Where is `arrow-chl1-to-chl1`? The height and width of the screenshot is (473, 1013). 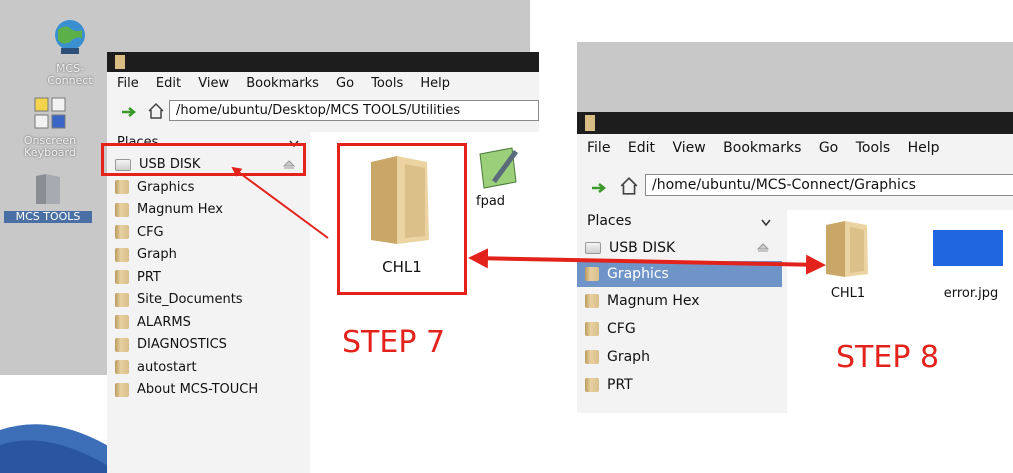
arrow-chl1-to-chl1 is located at coordinates (647, 261).